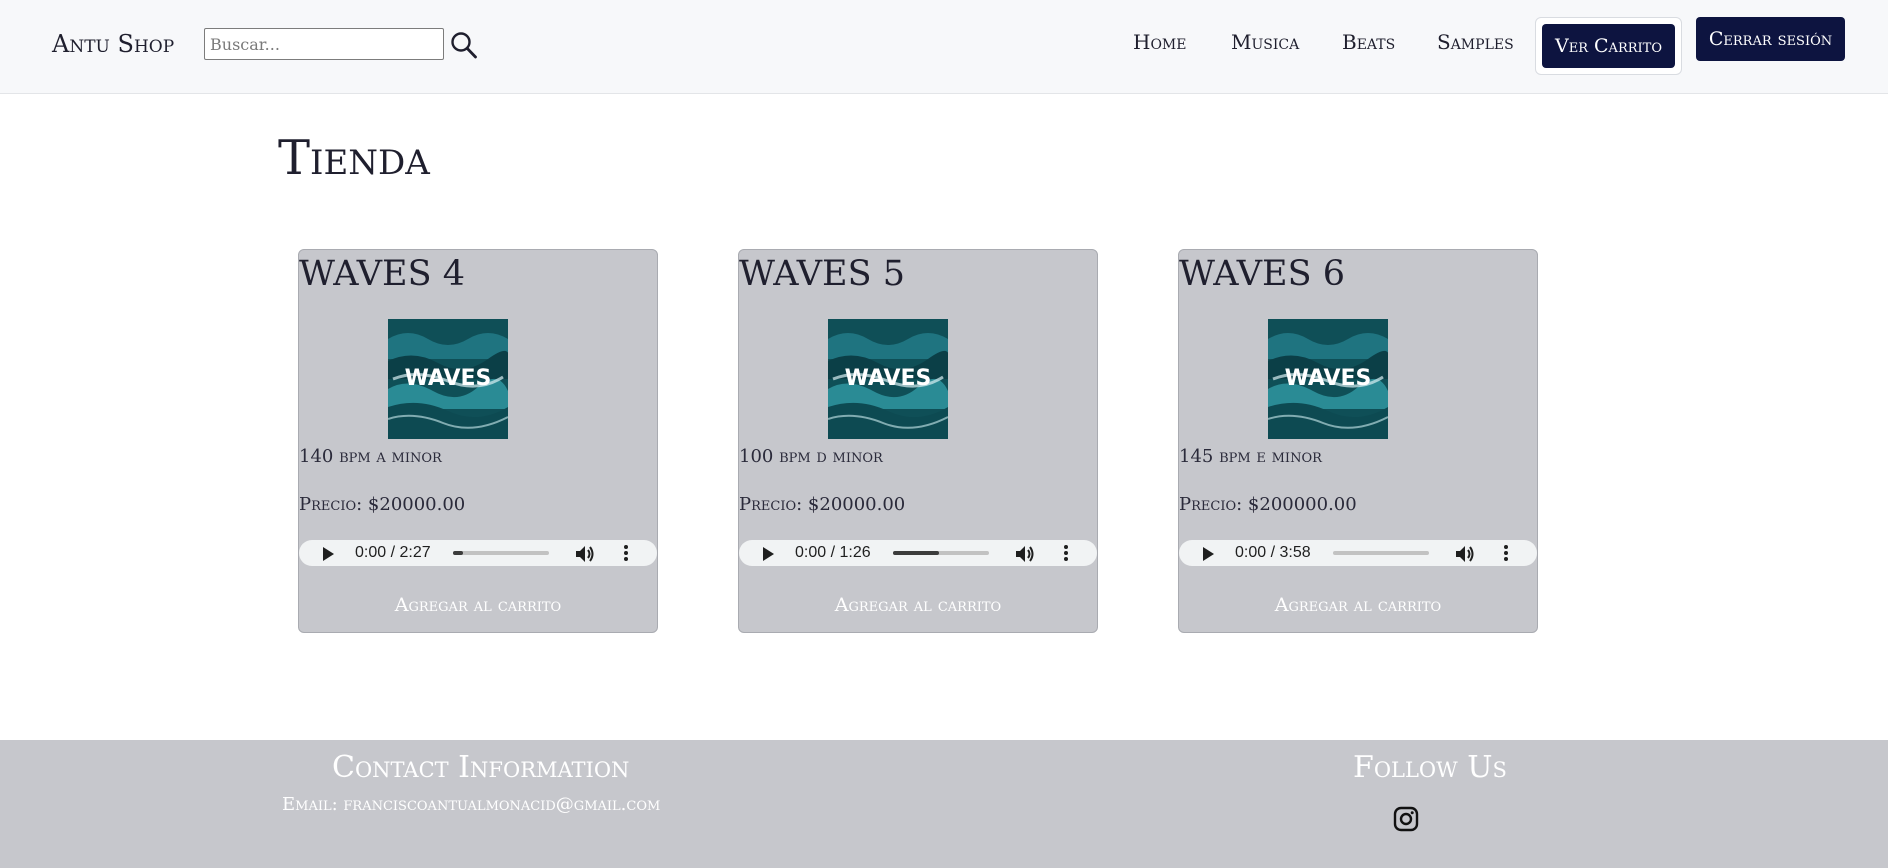  I want to click on audio-time: 0:00 / 1:26, so click(833, 552).